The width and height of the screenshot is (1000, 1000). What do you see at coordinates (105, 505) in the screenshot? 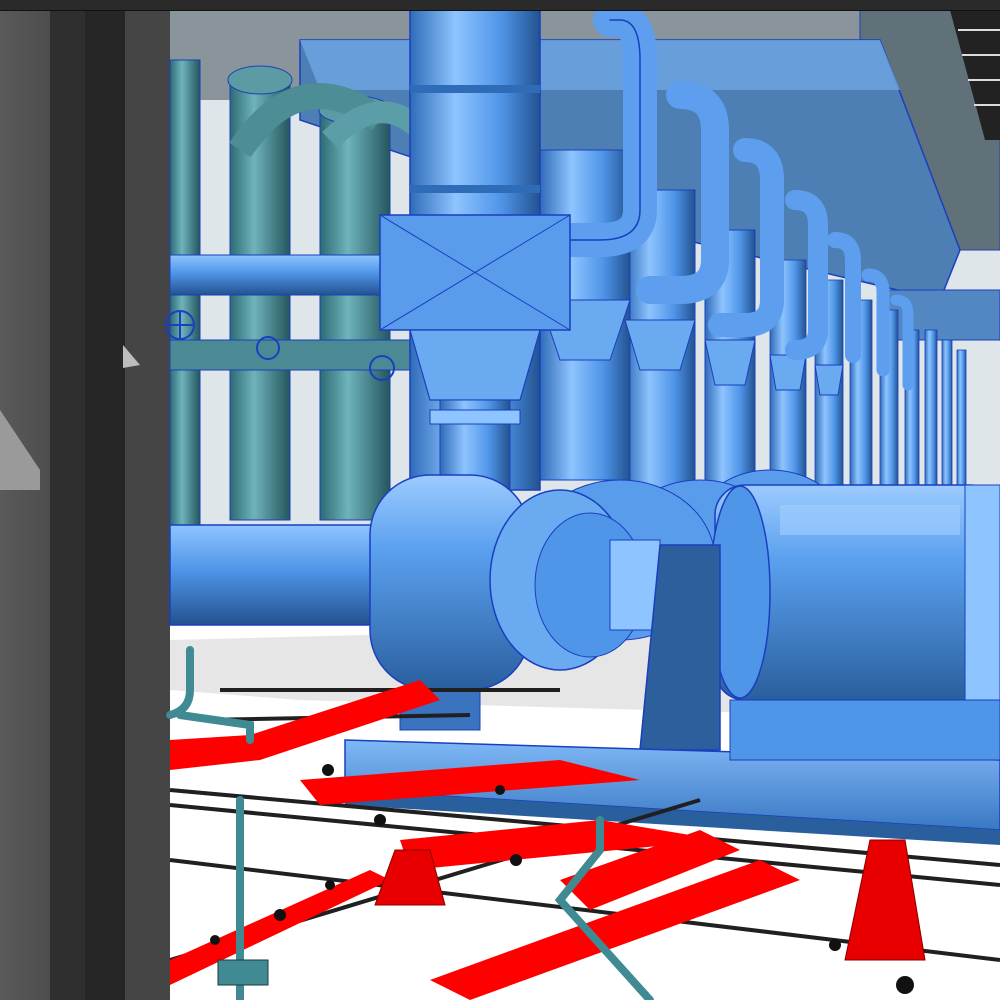
I see `column-face-mid` at bounding box center [105, 505].